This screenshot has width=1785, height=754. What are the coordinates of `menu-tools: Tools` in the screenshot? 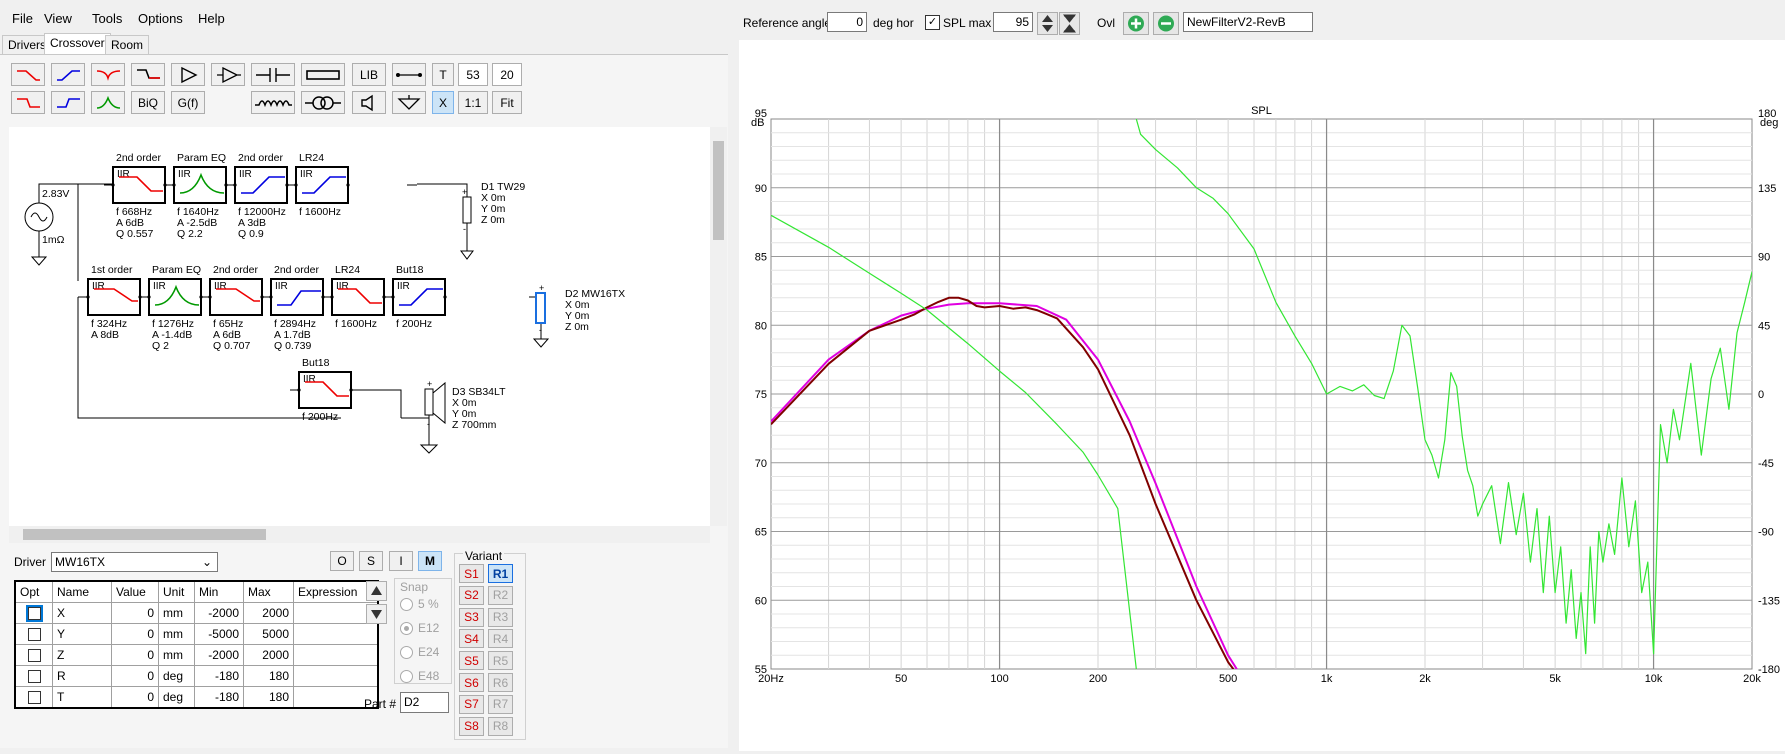 It's located at (107, 18).